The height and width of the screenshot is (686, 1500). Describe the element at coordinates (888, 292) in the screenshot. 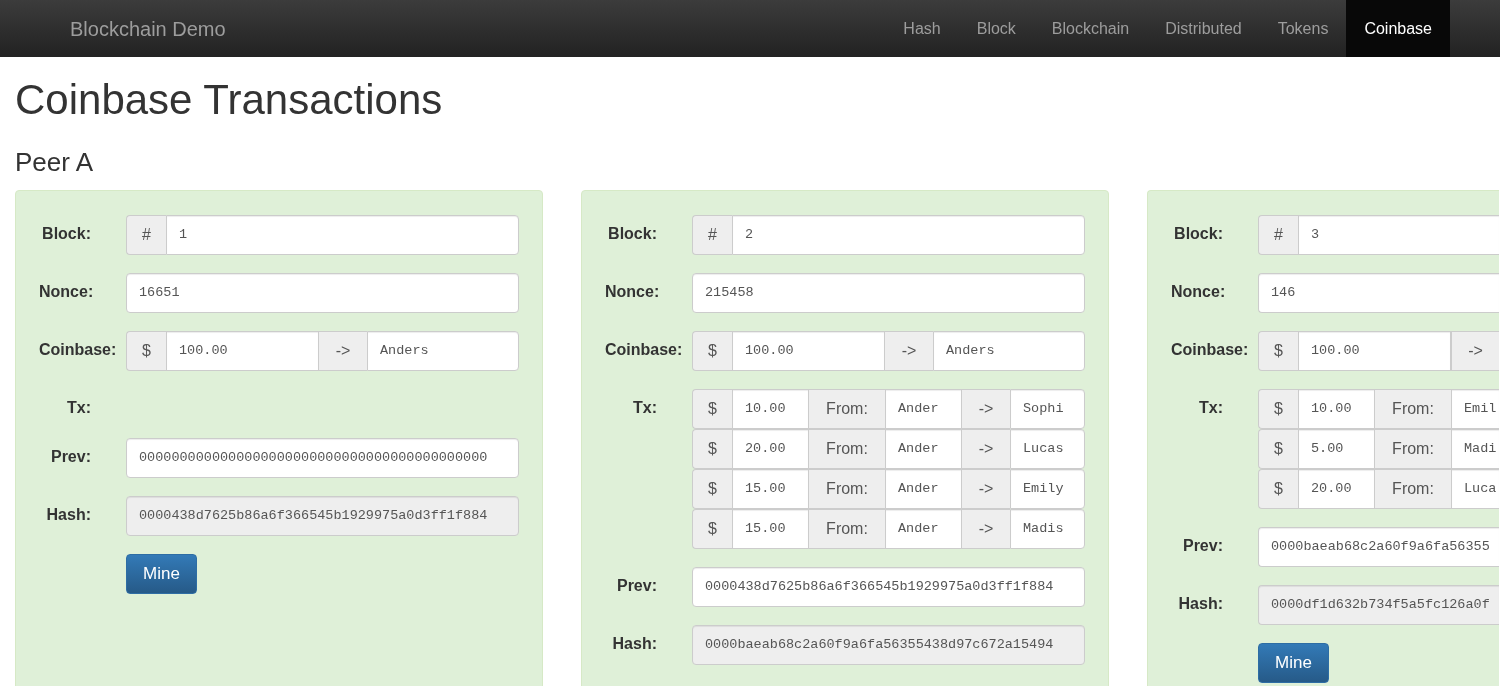

I see `nonce-field: 215458` at that location.